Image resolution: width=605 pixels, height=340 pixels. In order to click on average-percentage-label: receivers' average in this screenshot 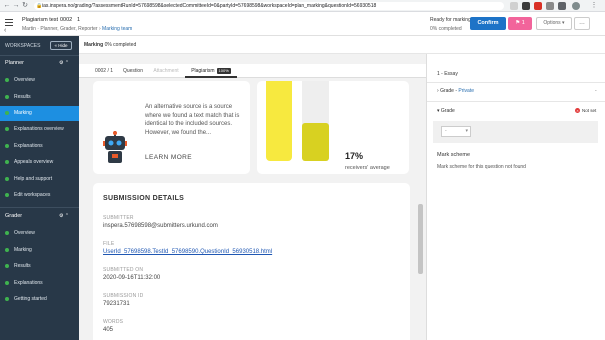, I will do `click(367, 168)`.